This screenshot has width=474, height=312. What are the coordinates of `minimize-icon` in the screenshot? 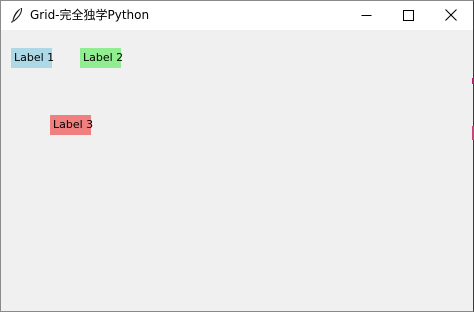 It's located at (366, 15).